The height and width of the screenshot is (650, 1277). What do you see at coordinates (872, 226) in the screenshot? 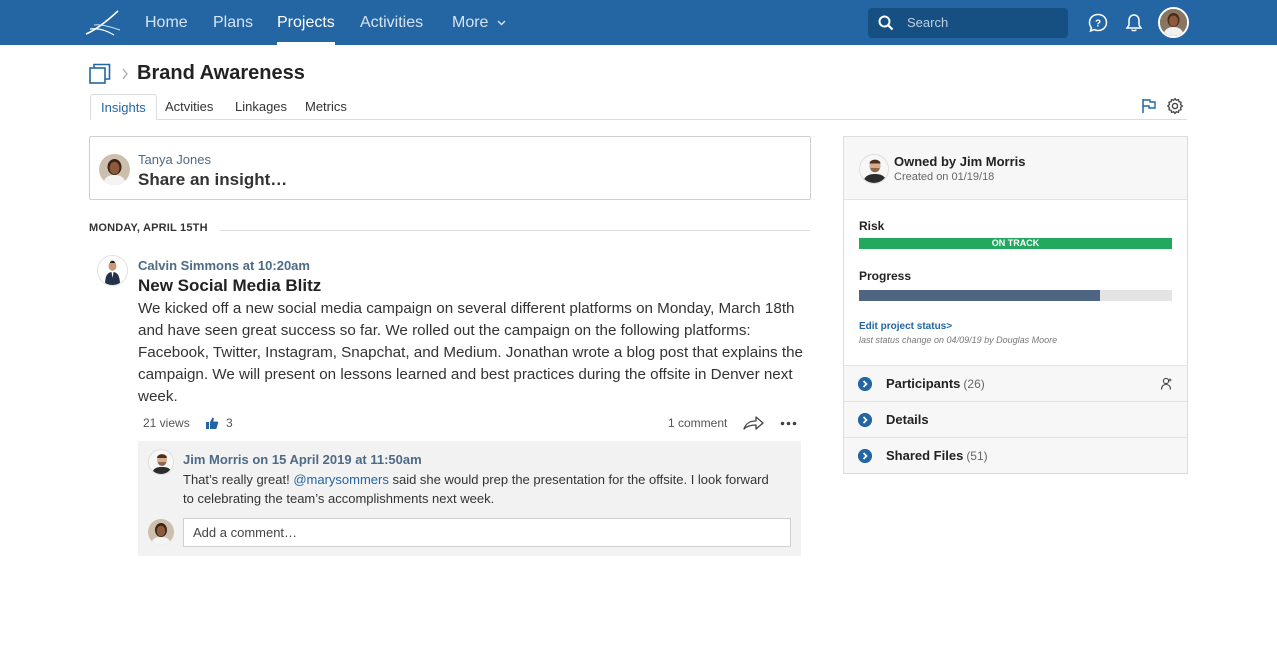
I see `risk-label: Risk` at bounding box center [872, 226].